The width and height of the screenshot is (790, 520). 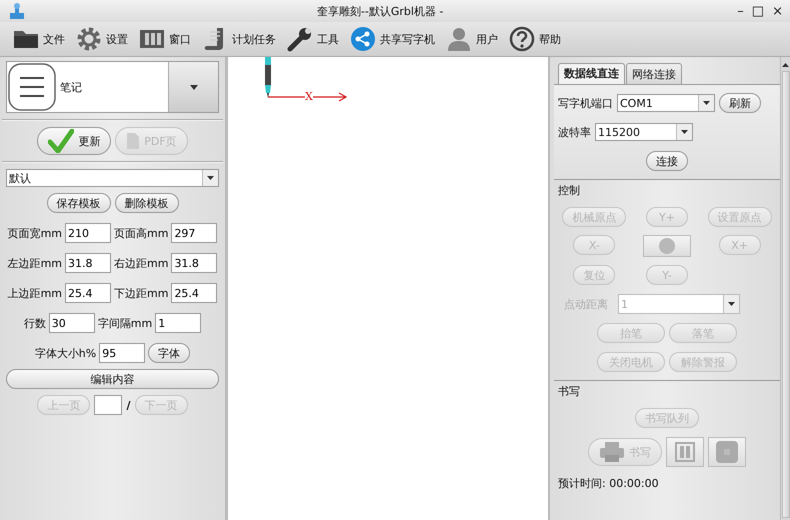 I want to click on wrench-icon, so click(x=300, y=39).